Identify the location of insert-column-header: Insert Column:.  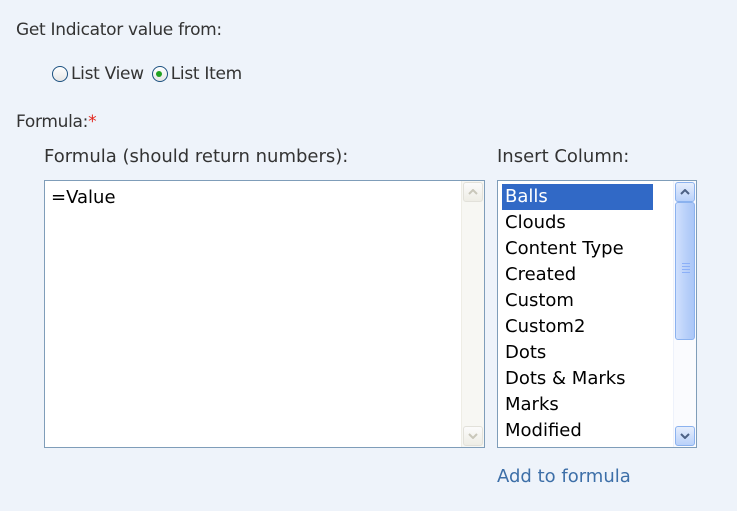
(563, 156).